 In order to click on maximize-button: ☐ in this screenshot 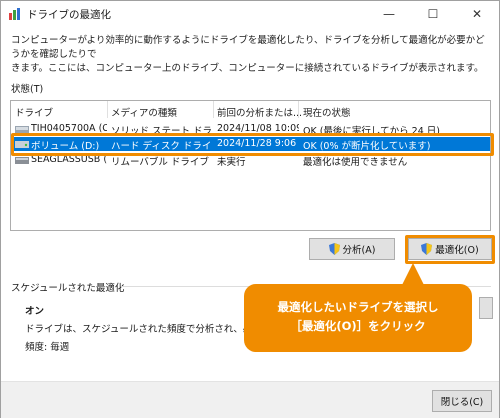, I will do `click(433, 14)`.